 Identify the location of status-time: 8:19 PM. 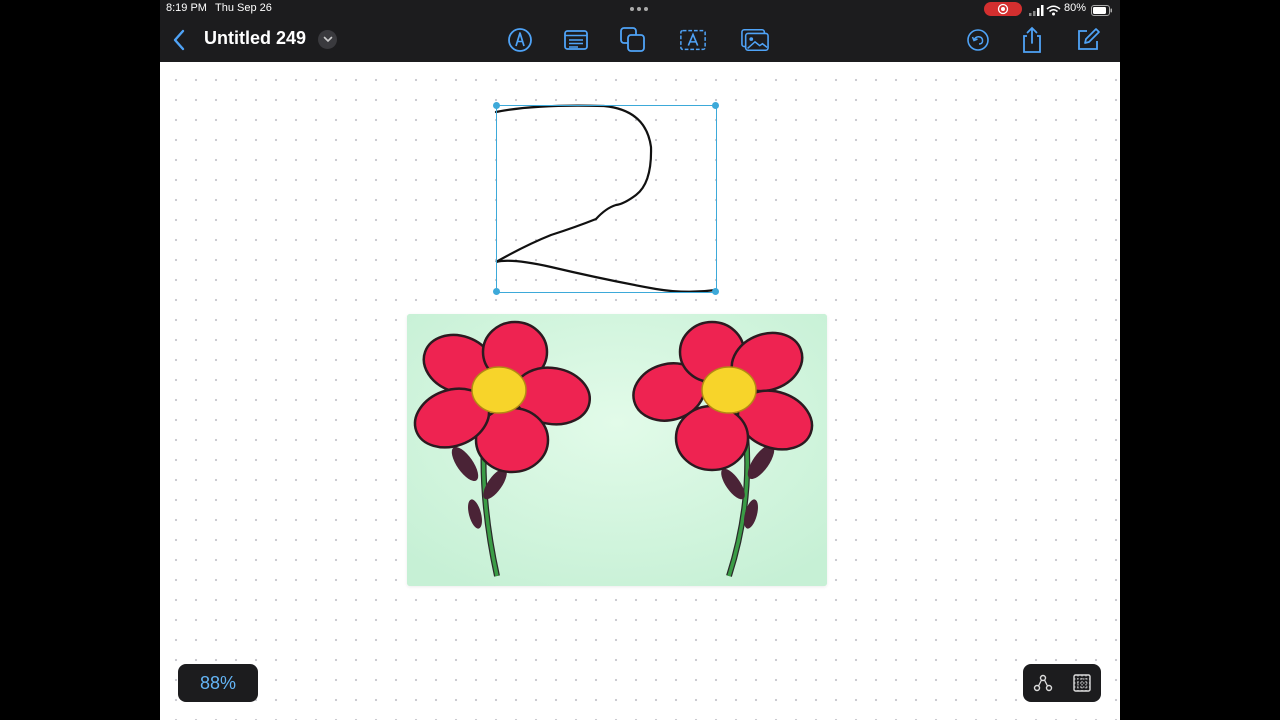
(186, 8).